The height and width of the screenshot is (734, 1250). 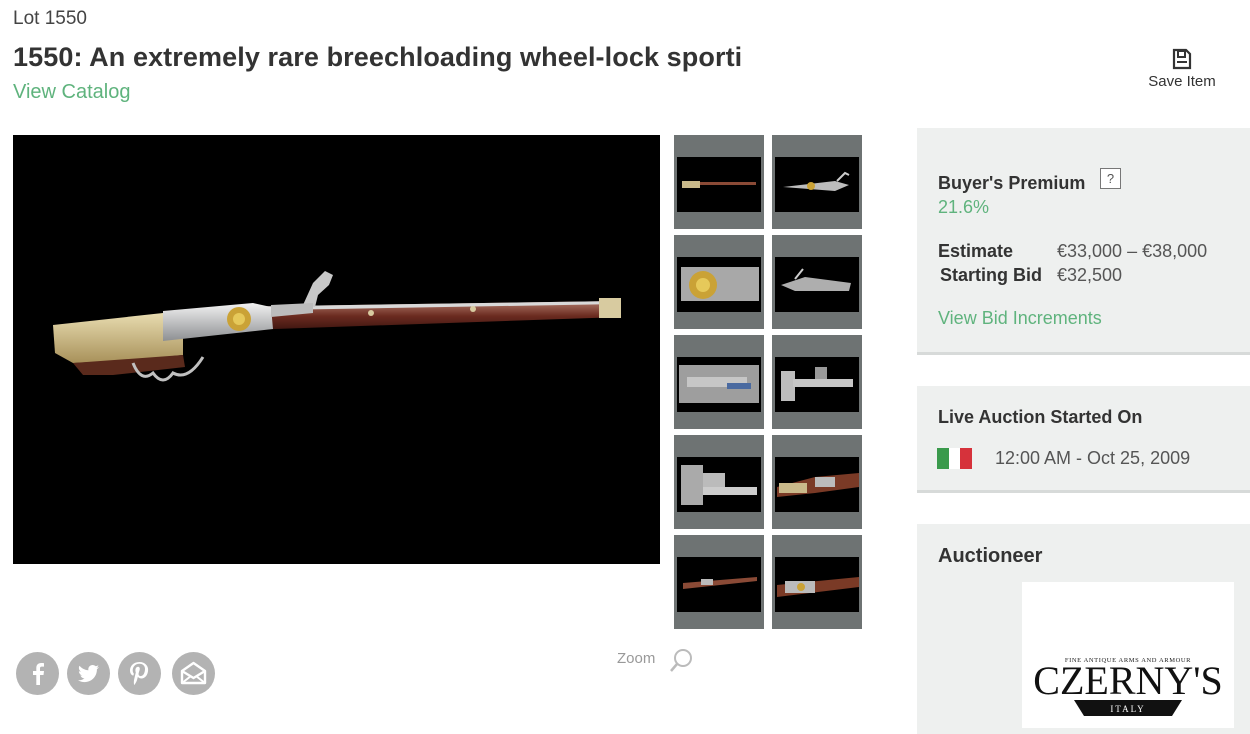 I want to click on estimate-label: Estimate, so click(x=976, y=251).